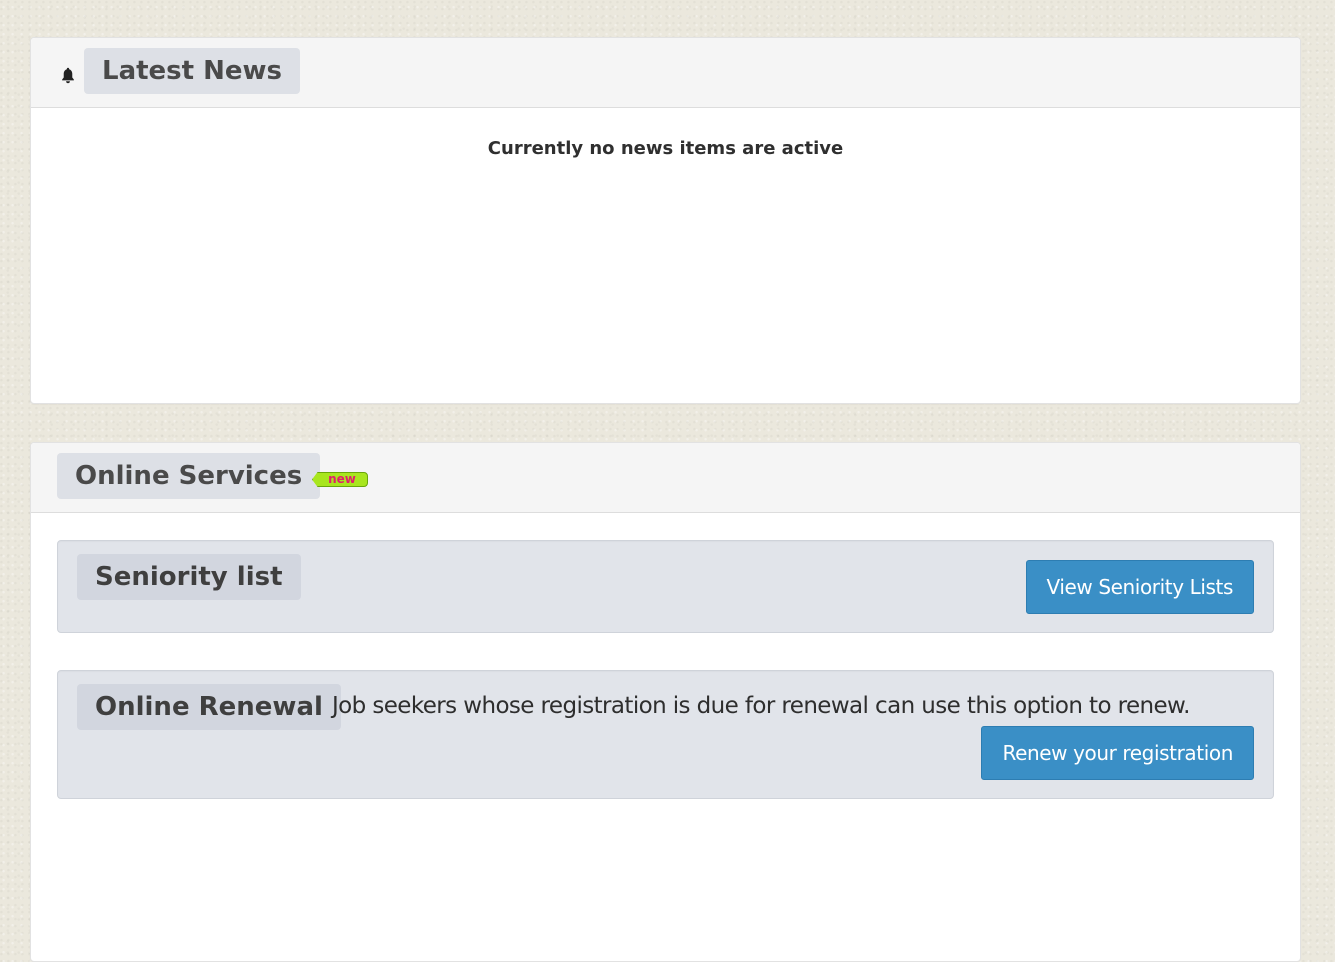 This screenshot has width=1335, height=962. Describe the element at coordinates (189, 476) in the screenshot. I see `online-services-title: Online Services` at that location.